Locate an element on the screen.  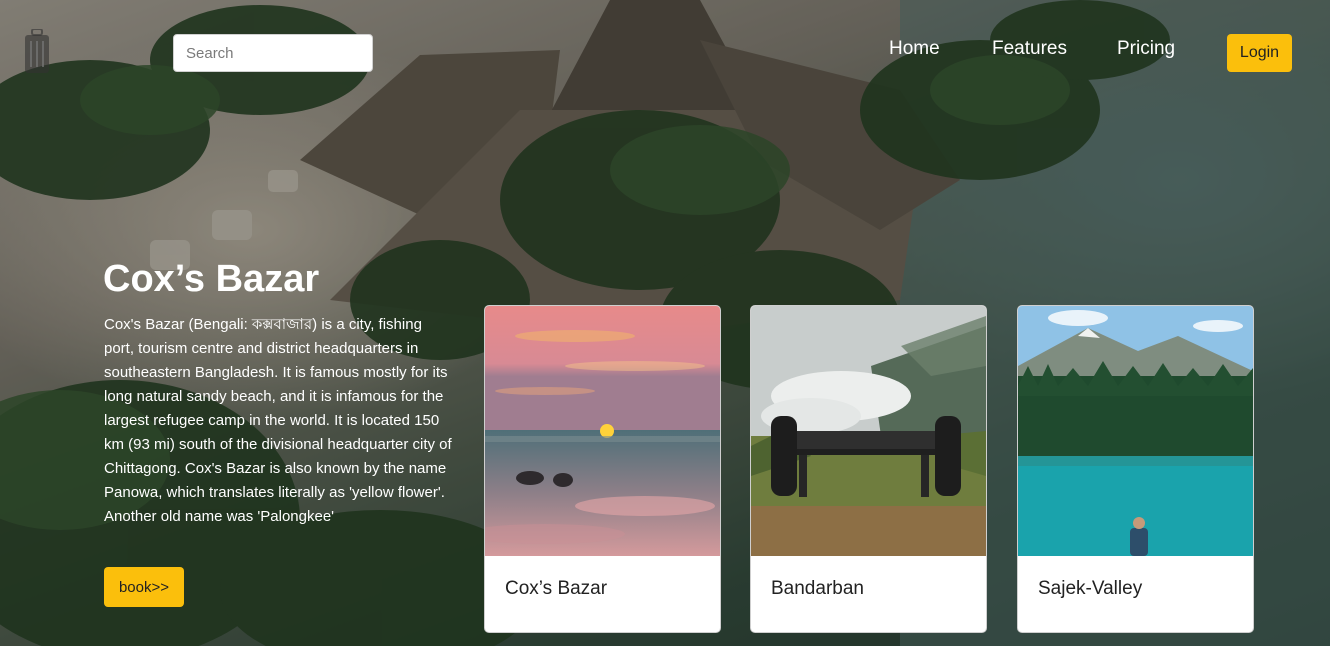
destination-card-bandarban: Bandarban is located at coordinates (868, 469).